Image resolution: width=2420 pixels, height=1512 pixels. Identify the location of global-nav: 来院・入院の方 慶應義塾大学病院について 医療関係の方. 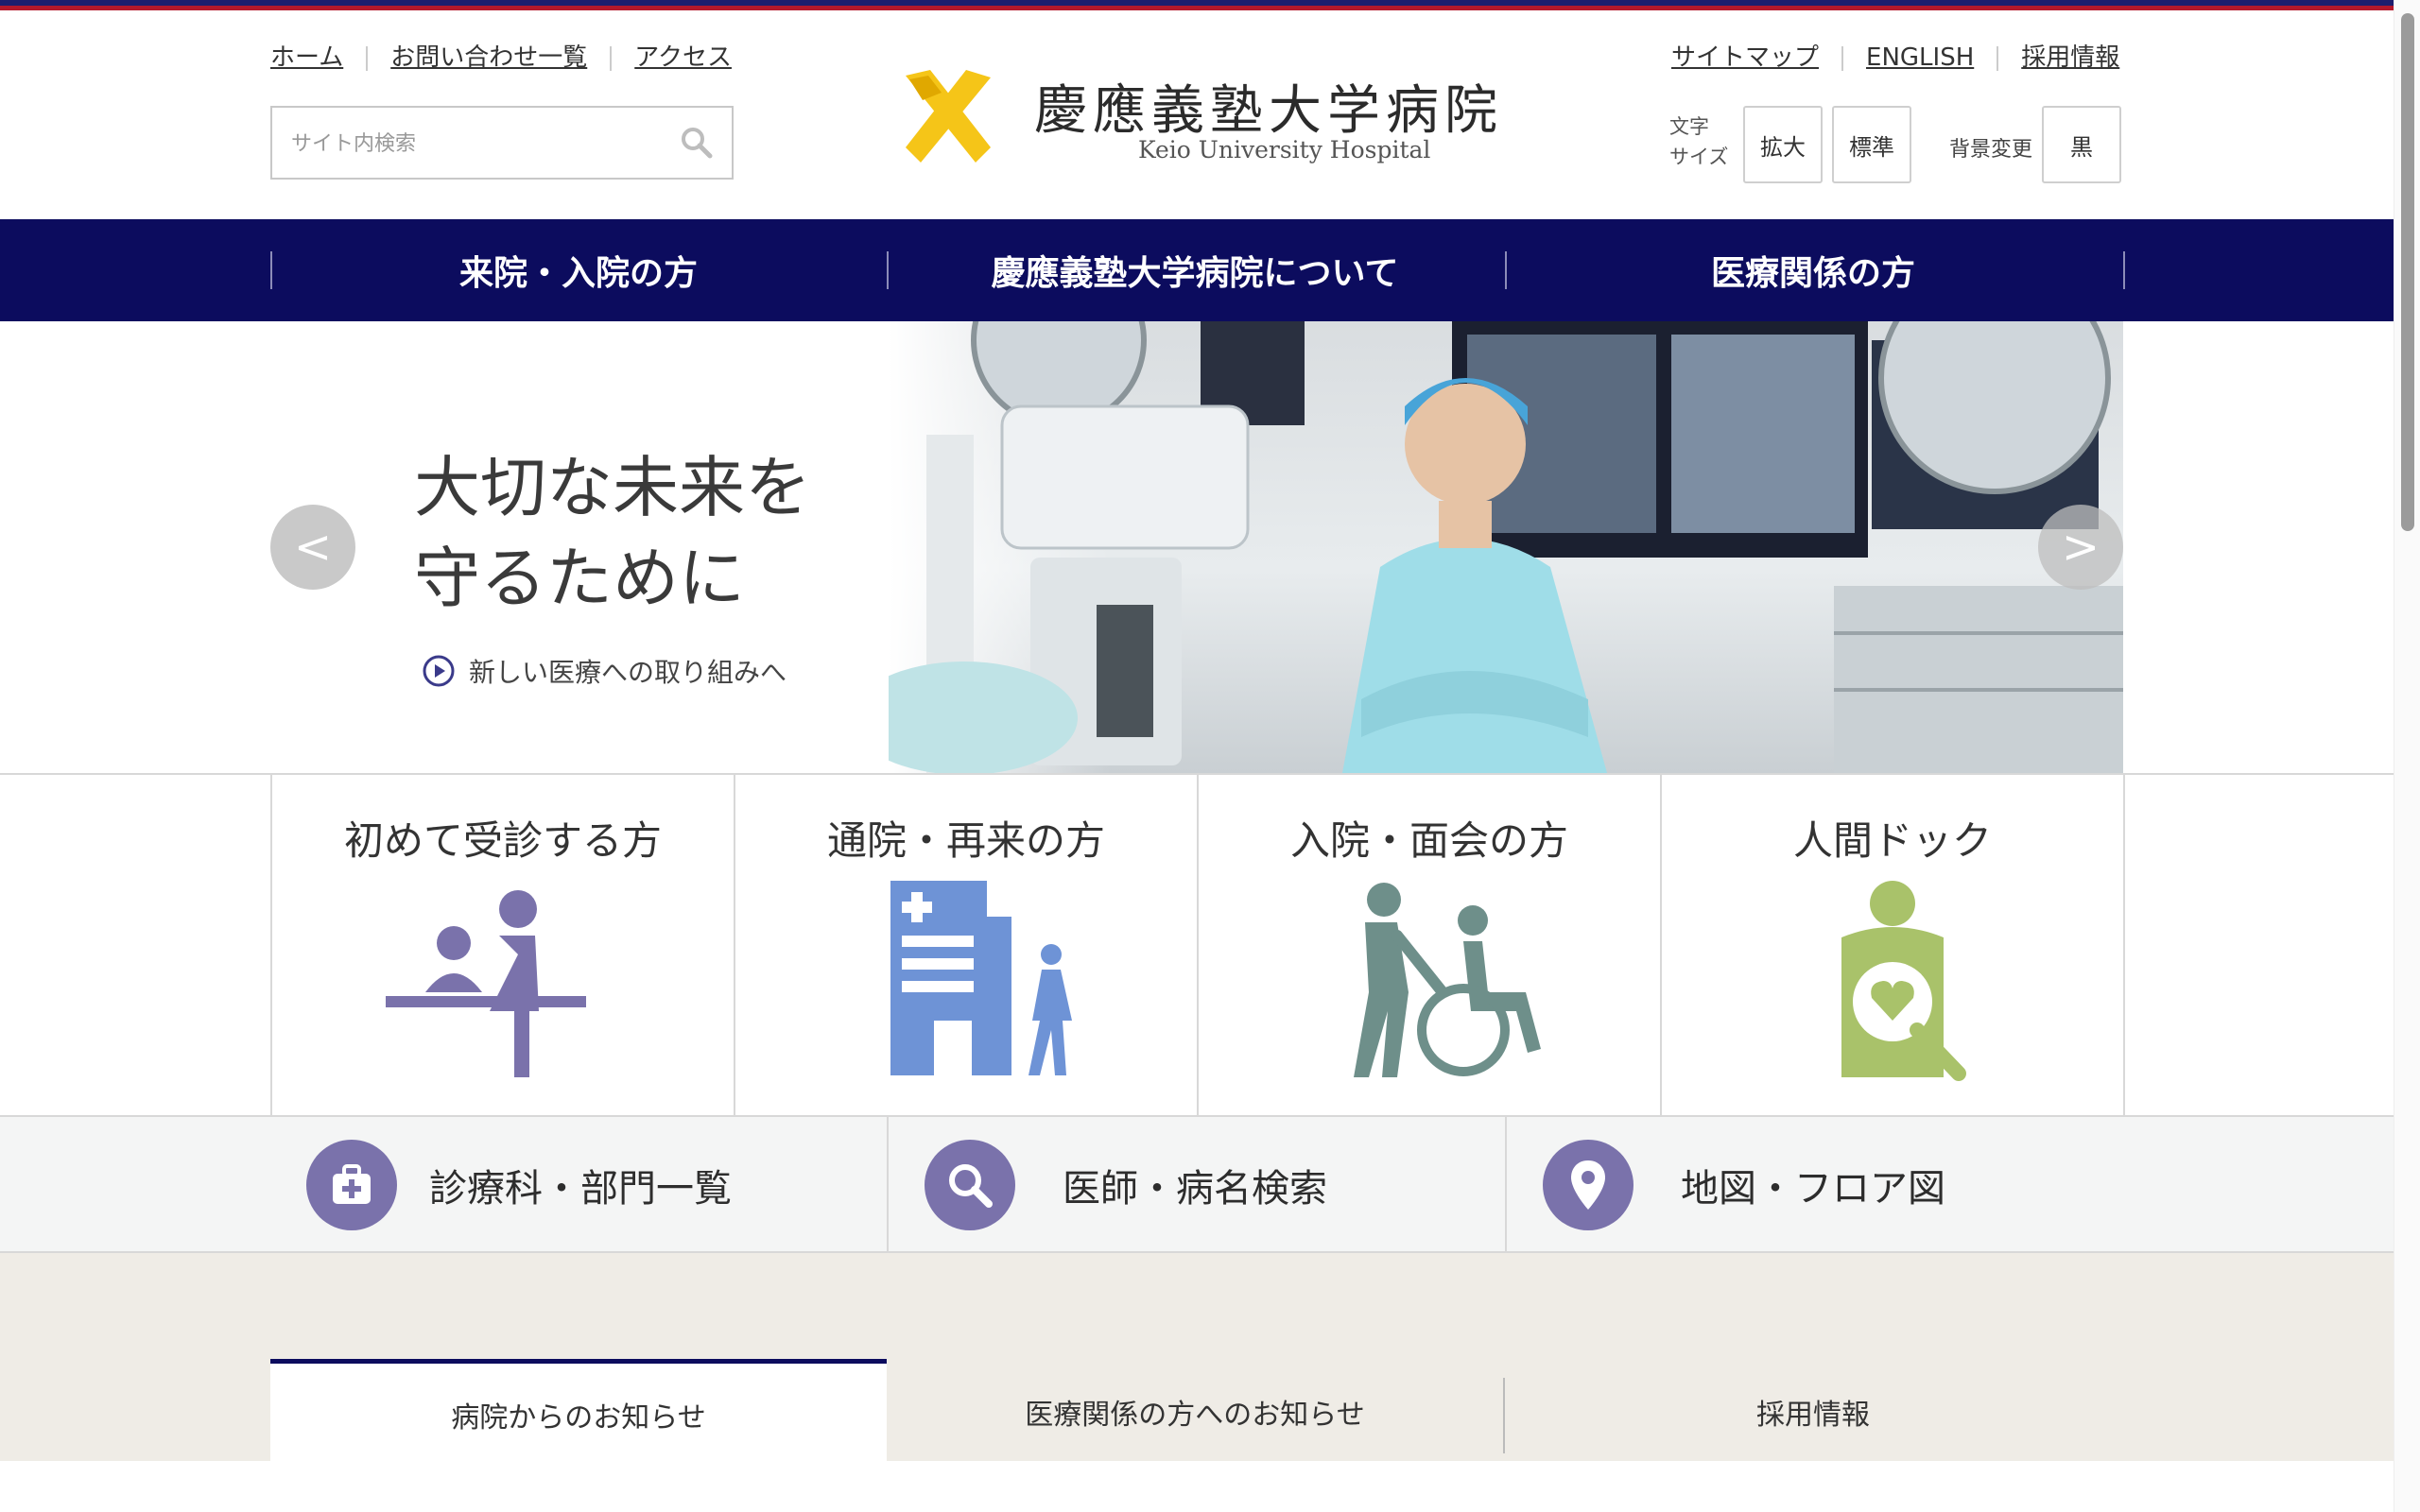
(1197, 270).